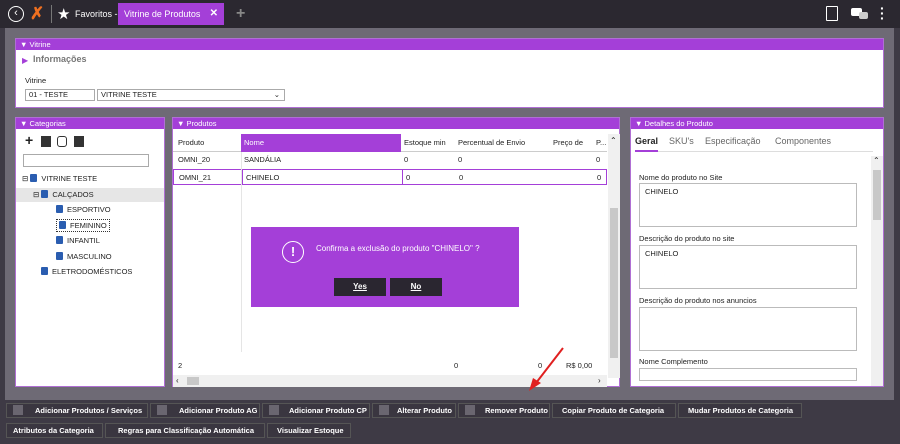  I want to click on nome-comp-label: Nome Complemento, so click(673, 361).